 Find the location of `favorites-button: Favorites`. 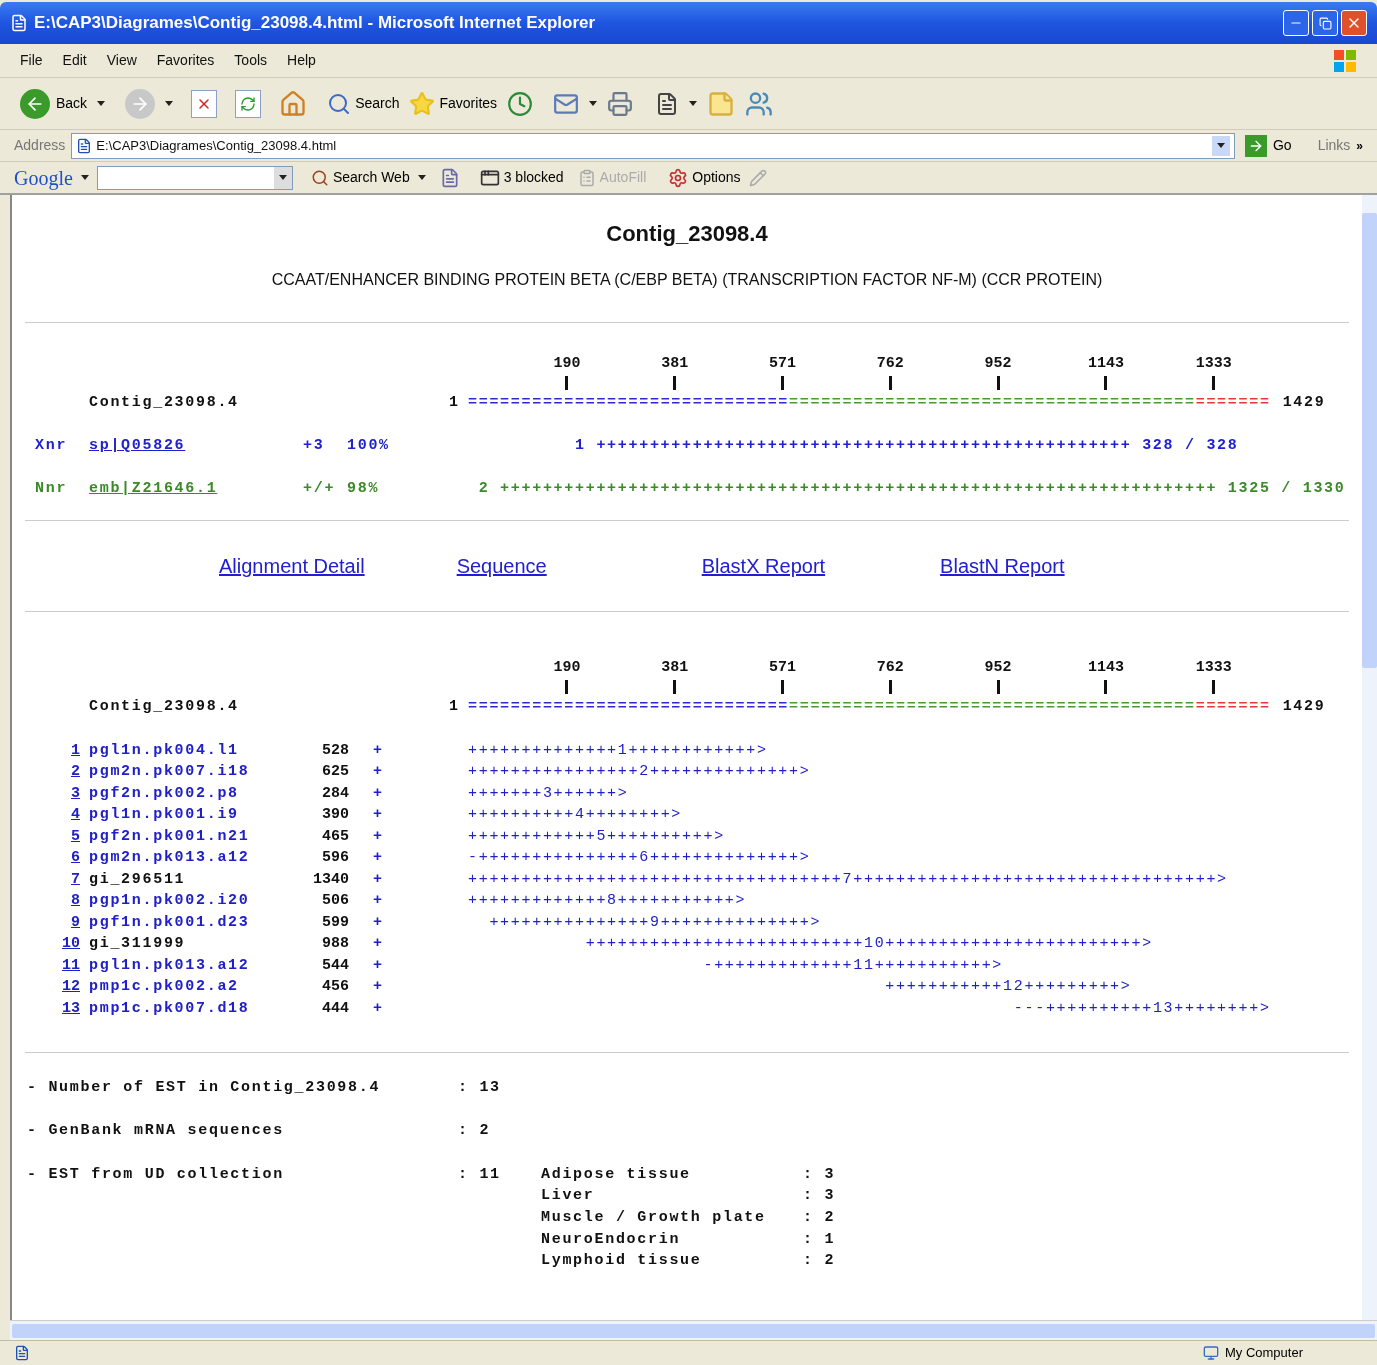

favorites-button: Favorites is located at coordinates (453, 103).